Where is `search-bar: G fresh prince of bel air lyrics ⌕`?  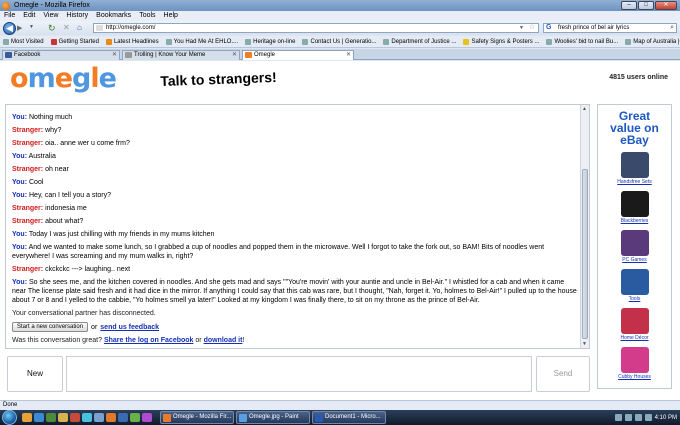
search-bar: G fresh prince of bel air lyrics ⌕ is located at coordinates (610, 28).